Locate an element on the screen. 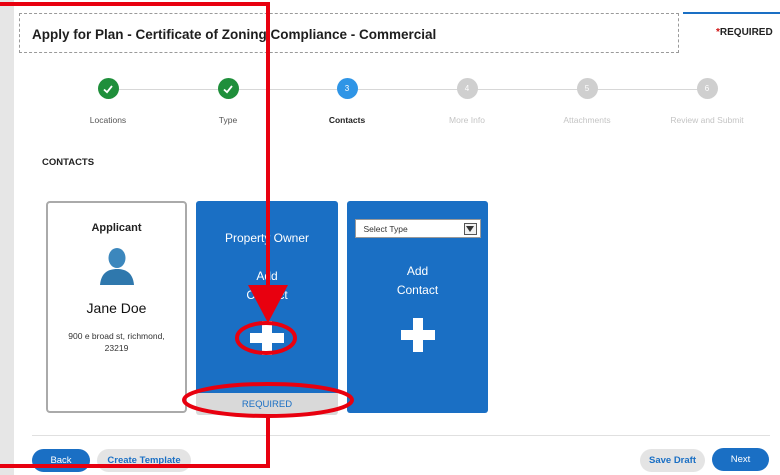 The height and width of the screenshot is (475, 780). header-accent-line is located at coordinates (731, 13).